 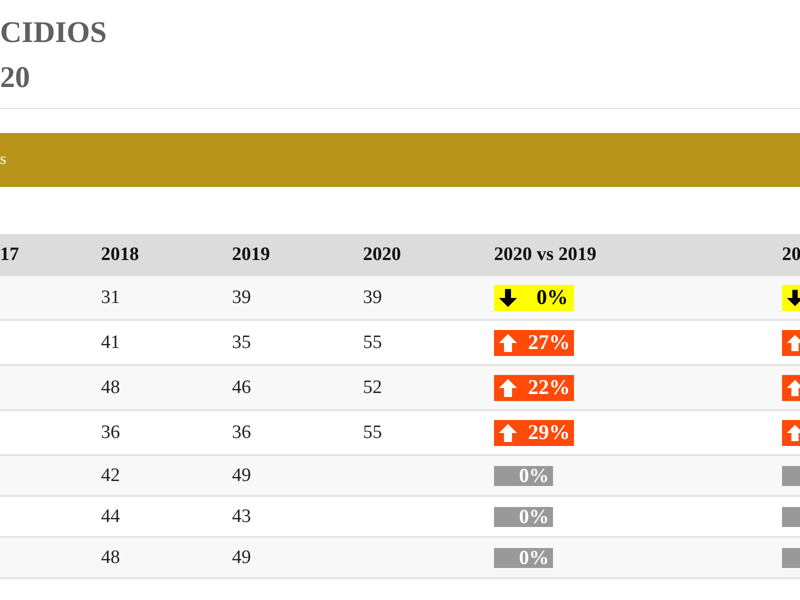 What do you see at coordinates (545, 254) in the screenshot?
I see `column-header: 2020 vs 2019` at bounding box center [545, 254].